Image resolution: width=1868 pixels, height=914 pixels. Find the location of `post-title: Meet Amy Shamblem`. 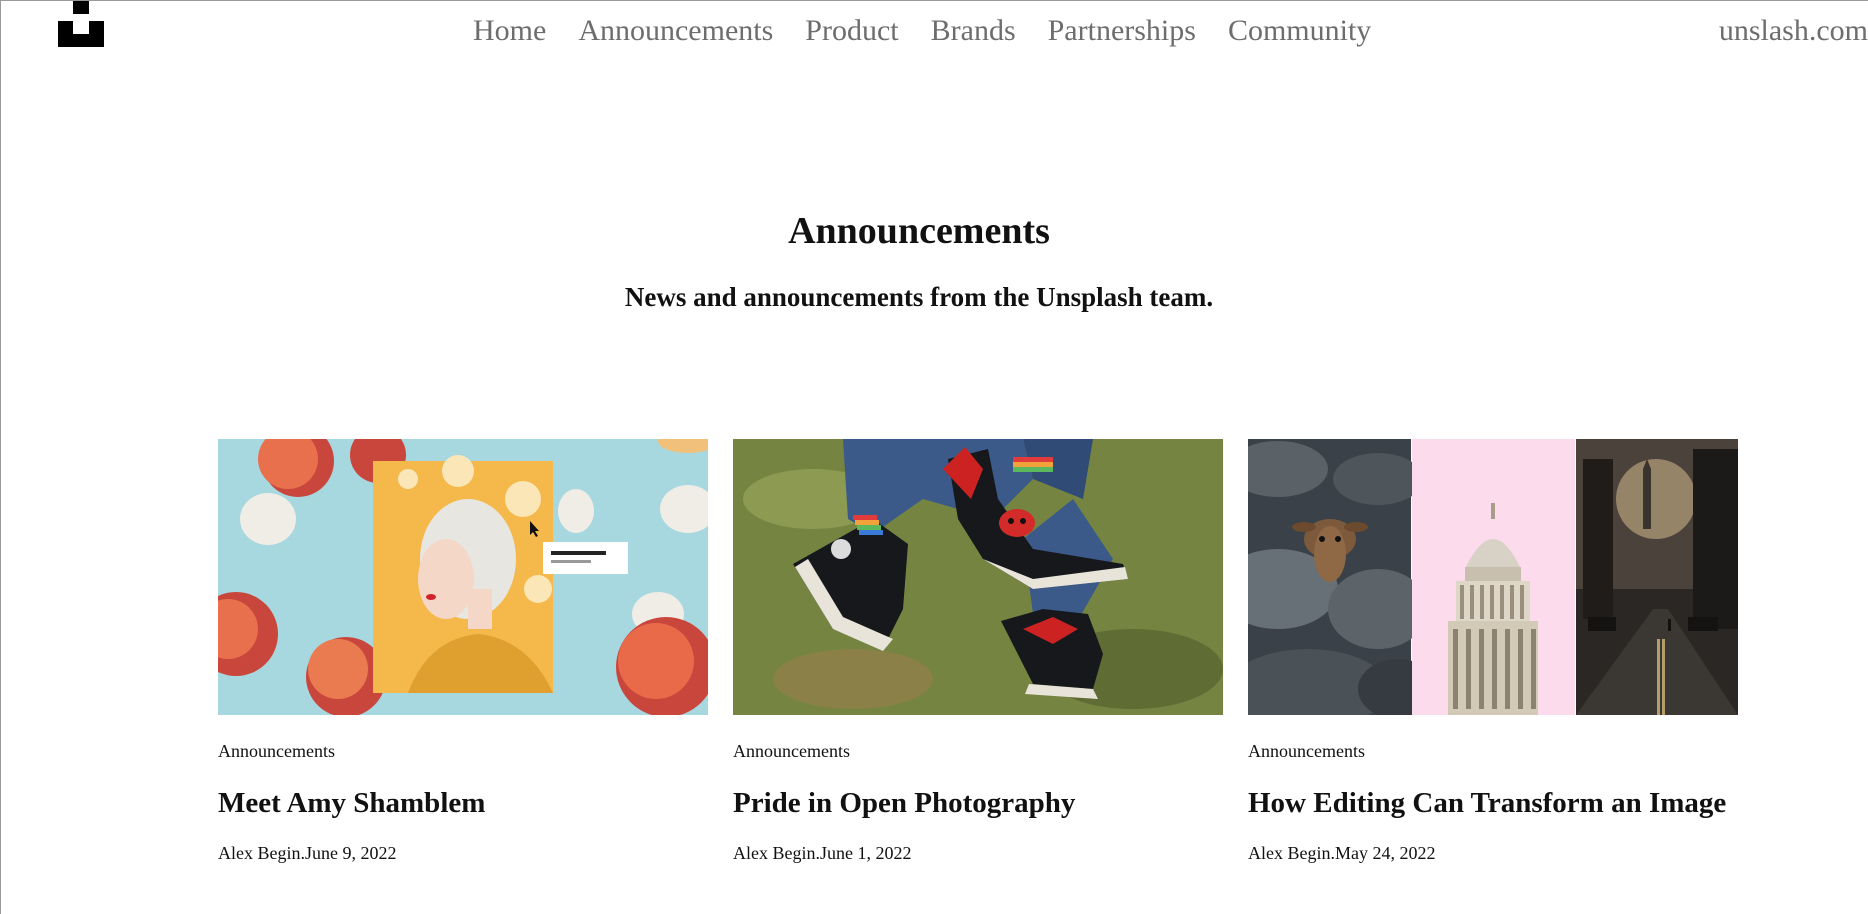

post-title: Meet Amy Shamblem is located at coordinates (463, 803).